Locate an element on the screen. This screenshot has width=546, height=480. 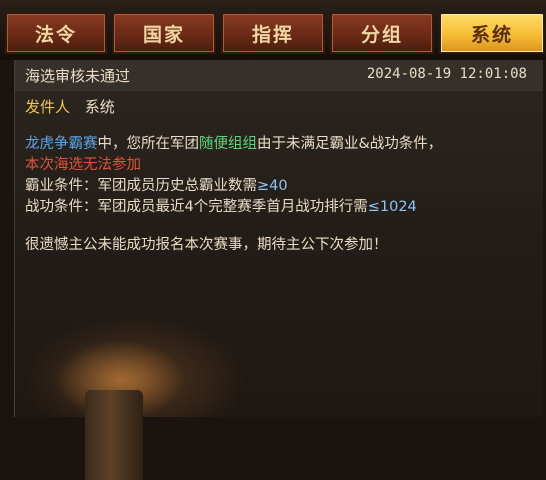
tab-group: 分组 is located at coordinates (382, 33).